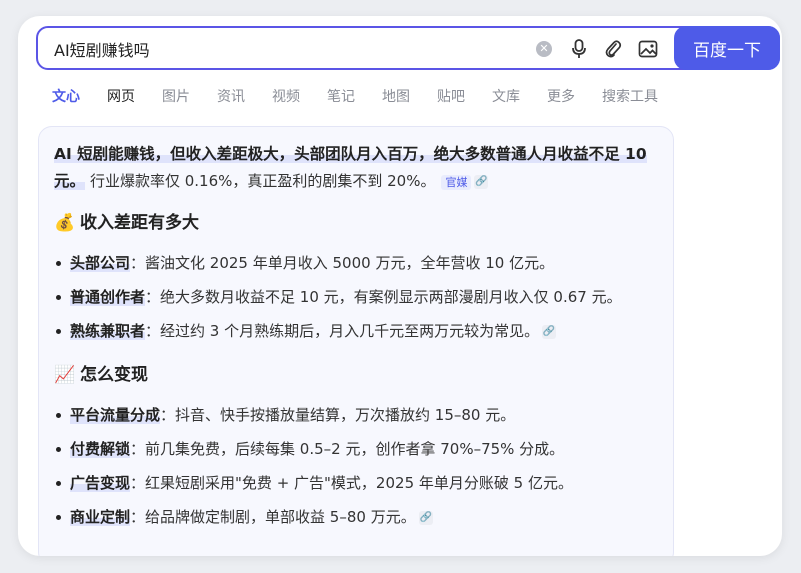 The height and width of the screenshot is (573, 801). I want to click on tab-search-tools: 搜索工具, so click(630, 96).